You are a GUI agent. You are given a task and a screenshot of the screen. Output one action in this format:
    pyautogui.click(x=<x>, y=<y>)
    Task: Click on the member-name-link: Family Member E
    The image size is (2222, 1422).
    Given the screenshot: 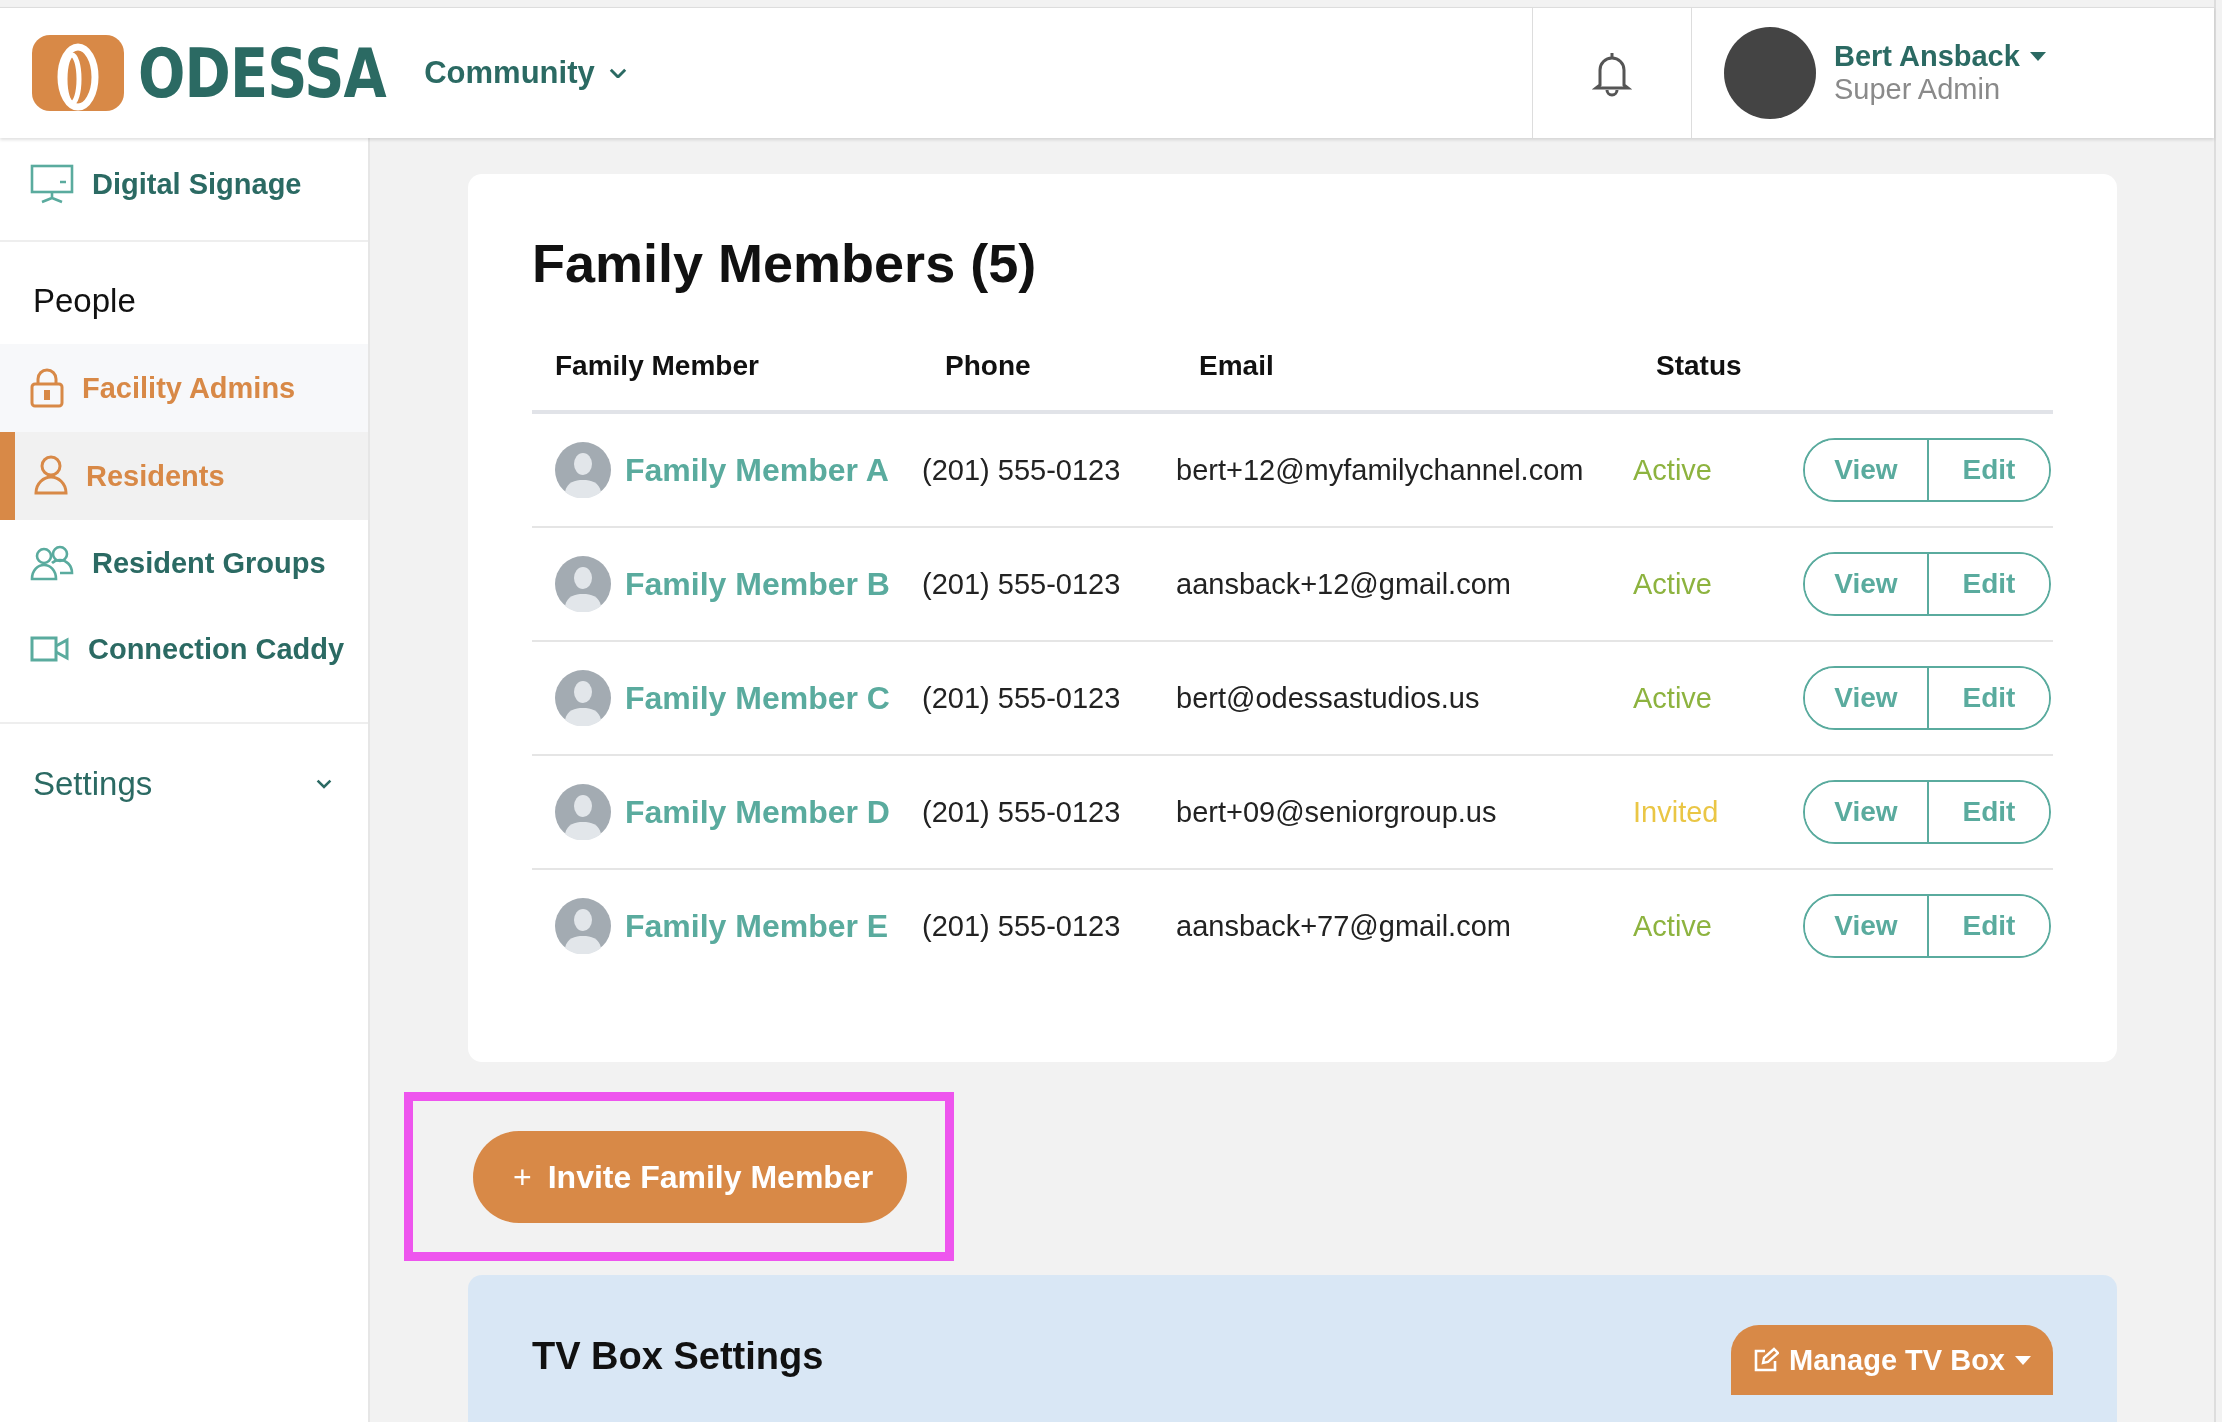 What is the action you would take?
    pyautogui.click(x=757, y=926)
    